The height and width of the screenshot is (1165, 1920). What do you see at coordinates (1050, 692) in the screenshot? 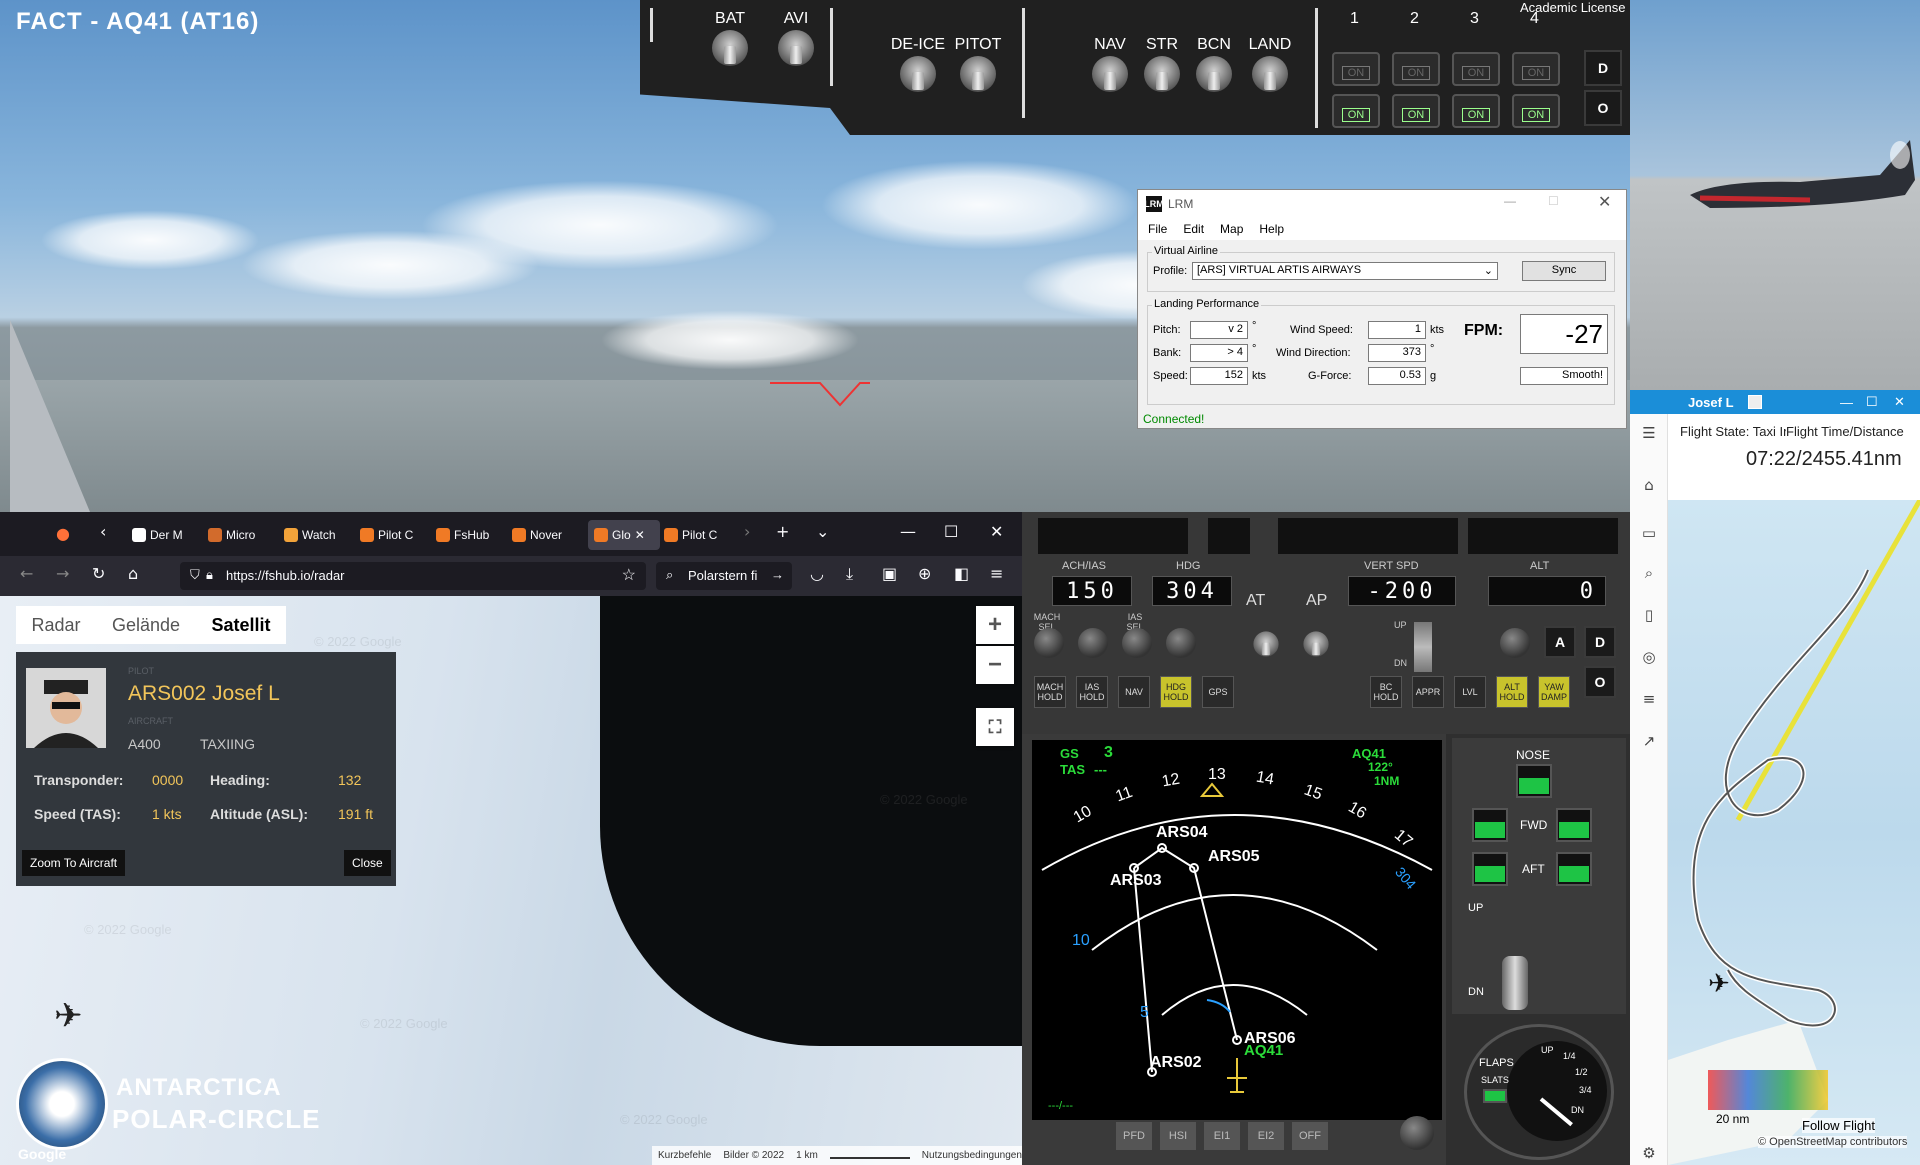
I see `ap-button-mach-hold: MACH HOLD` at bounding box center [1050, 692].